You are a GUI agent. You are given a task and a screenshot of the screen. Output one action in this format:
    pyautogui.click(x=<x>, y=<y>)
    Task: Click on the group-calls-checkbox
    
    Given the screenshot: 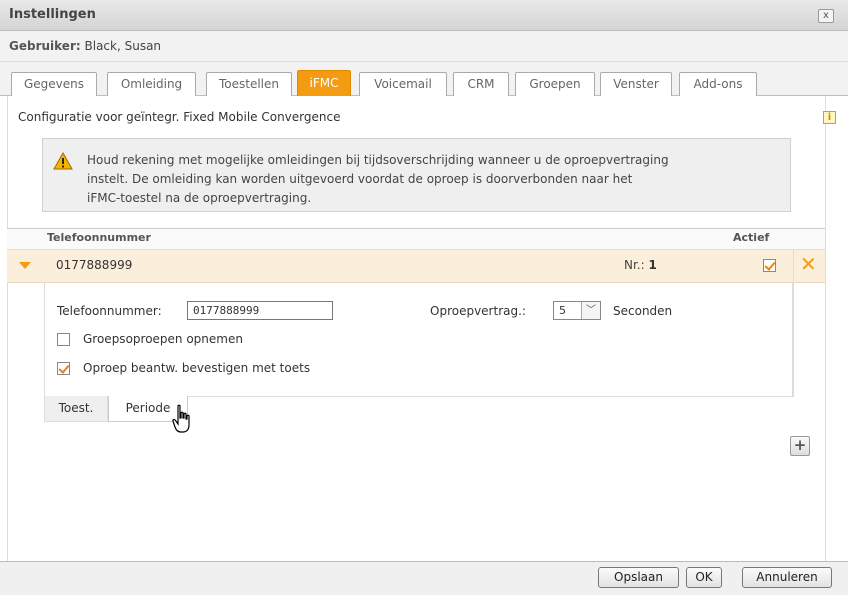 What is the action you would take?
    pyautogui.click(x=63, y=339)
    